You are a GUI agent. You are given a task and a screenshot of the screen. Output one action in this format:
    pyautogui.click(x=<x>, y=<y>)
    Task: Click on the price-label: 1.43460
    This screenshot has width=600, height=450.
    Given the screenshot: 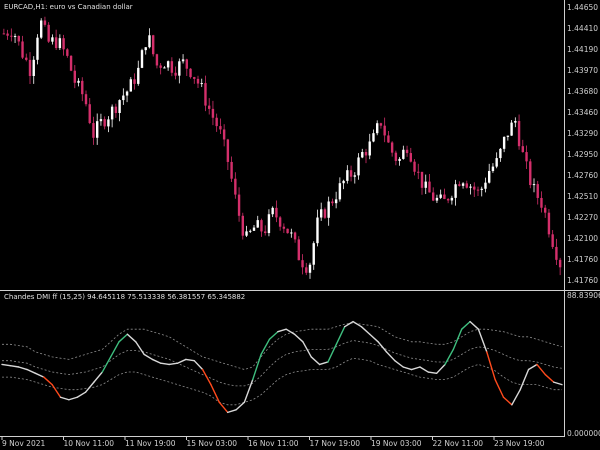 What is the action you would take?
    pyautogui.click(x=582, y=112)
    